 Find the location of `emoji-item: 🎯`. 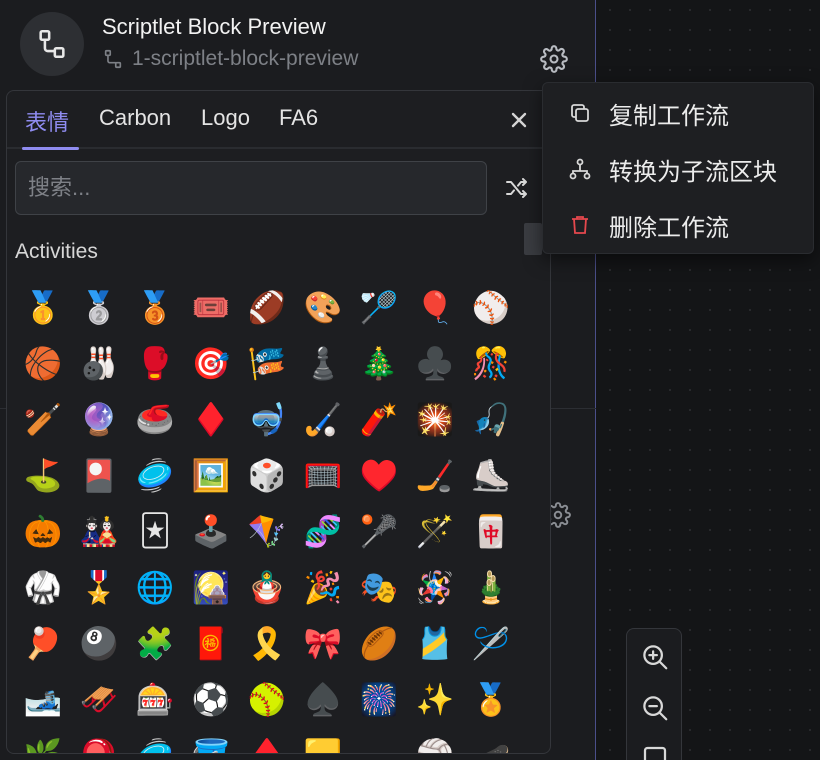

emoji-item: 🎯 is located at coordinates (211, 363).